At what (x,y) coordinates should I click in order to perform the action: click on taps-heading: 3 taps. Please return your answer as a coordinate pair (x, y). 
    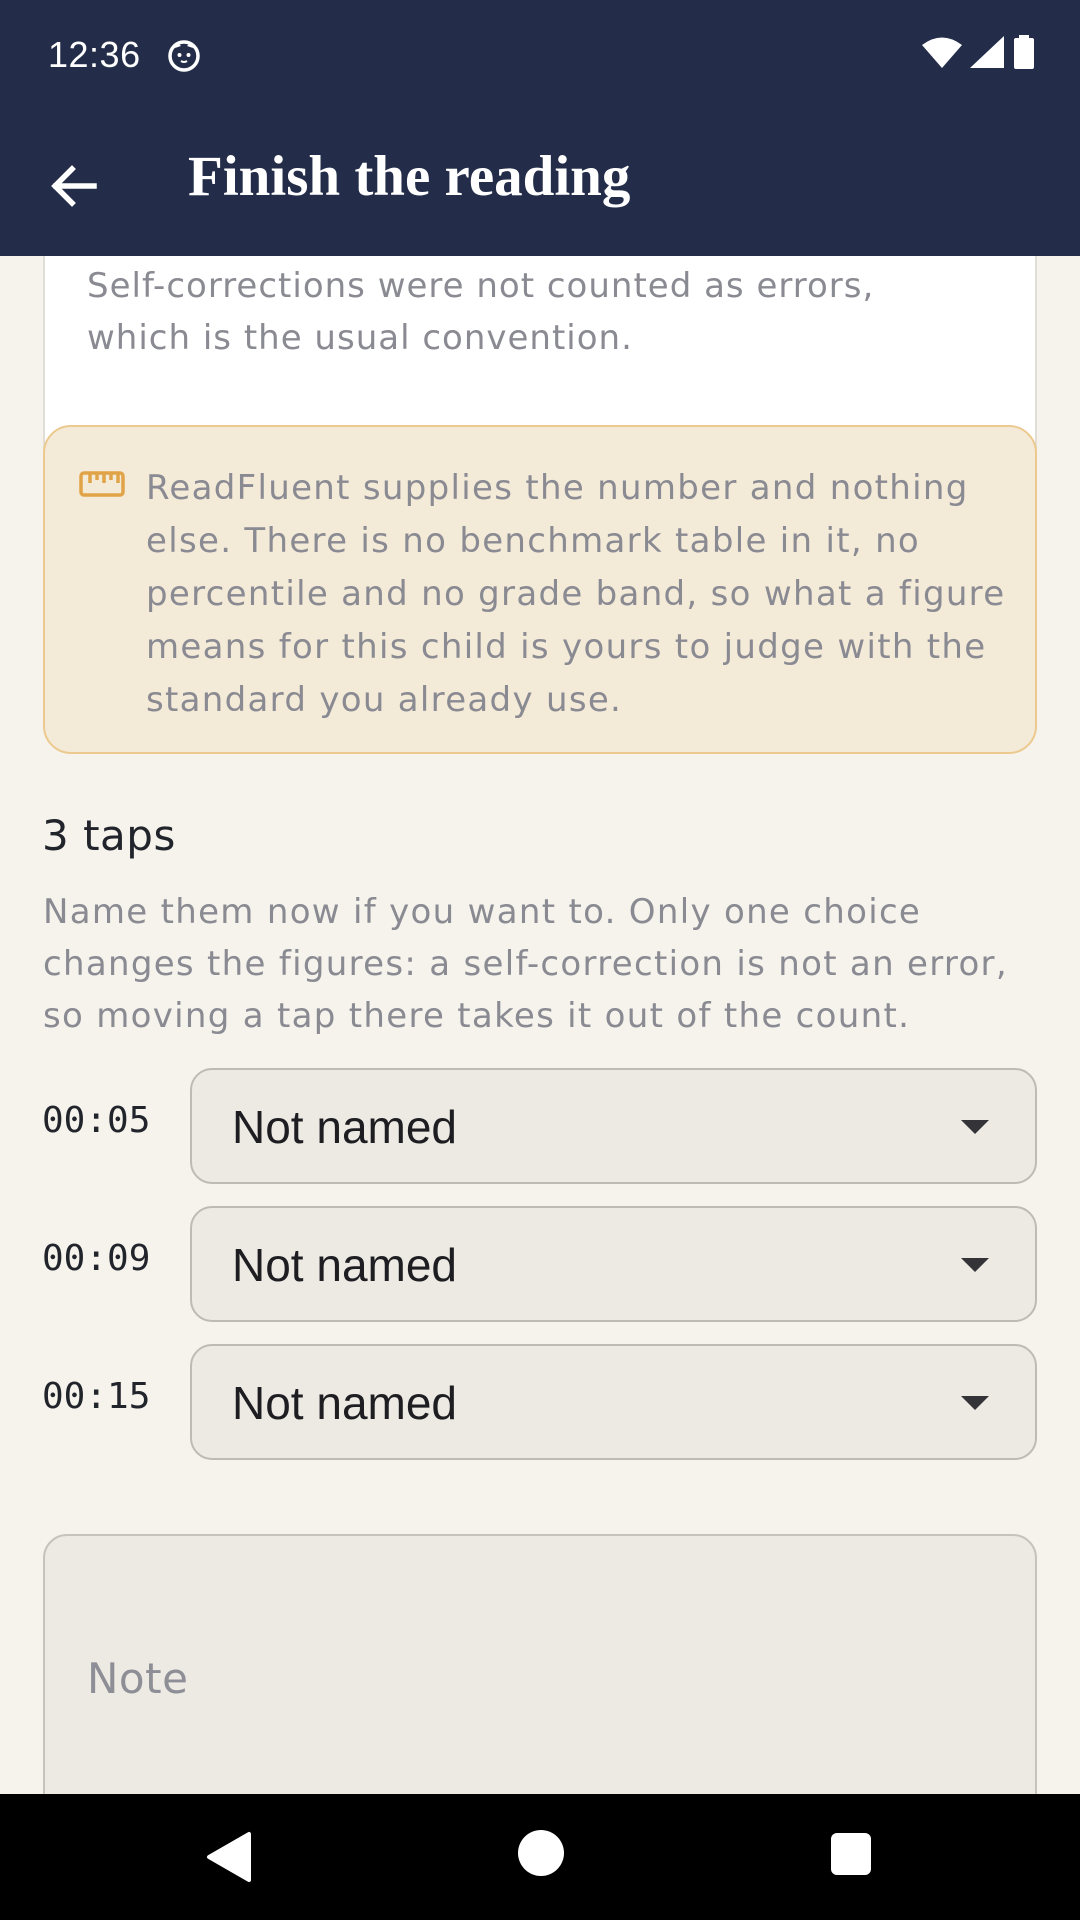
    Looking at the image, I should click on (109, 835).